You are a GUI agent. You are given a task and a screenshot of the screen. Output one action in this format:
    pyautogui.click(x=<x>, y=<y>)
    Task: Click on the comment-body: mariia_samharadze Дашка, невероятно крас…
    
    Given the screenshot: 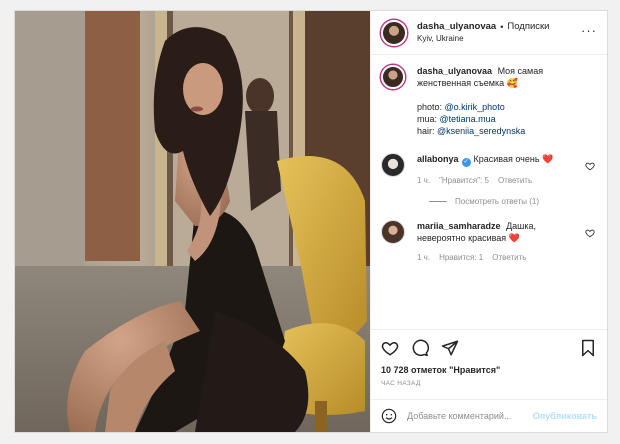 What is the action you would take?
    pyautogui.click(x=502, y=242)
    